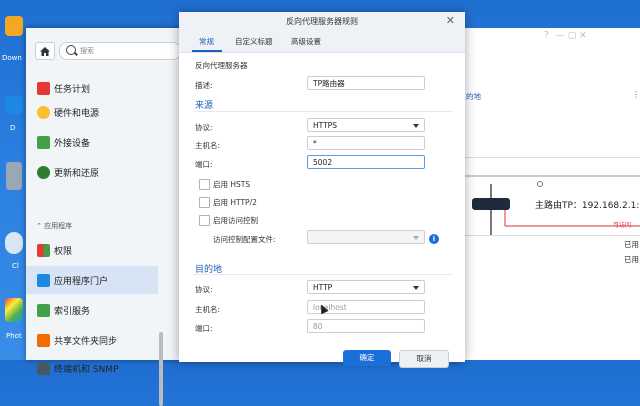 Image resolution: width=640 pixels, height=406 pixels. I want to click on access-control-checkbox, so click(204, 220).